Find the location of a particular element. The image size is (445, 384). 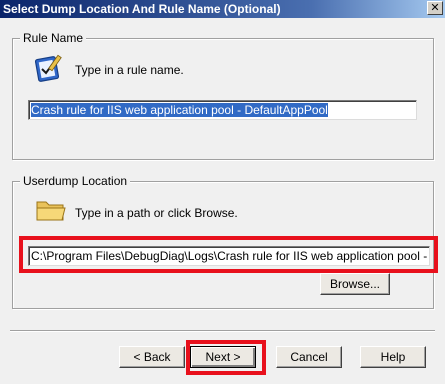

cancel-button-label: Cancel is located at coordinates (309, 357).